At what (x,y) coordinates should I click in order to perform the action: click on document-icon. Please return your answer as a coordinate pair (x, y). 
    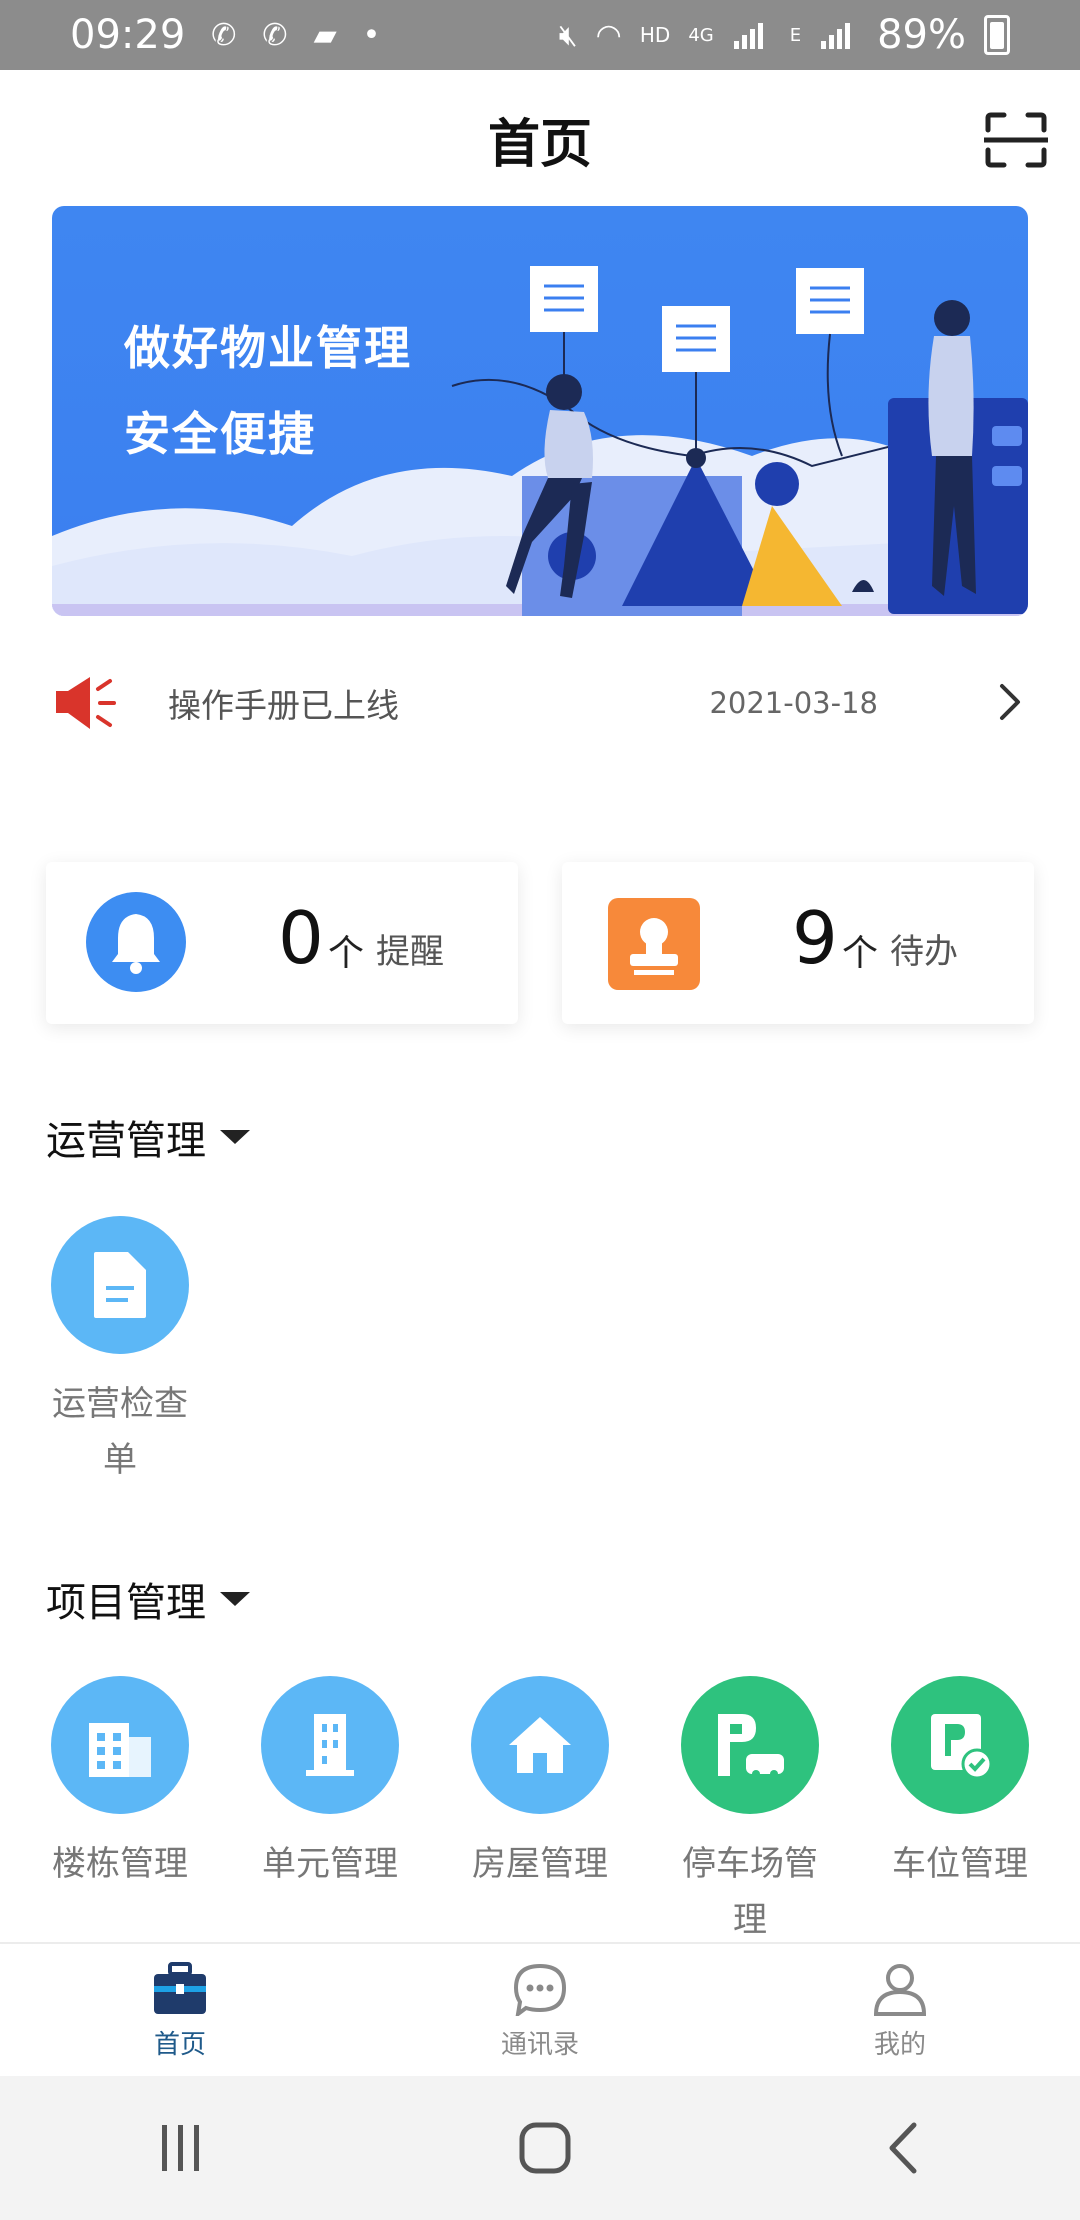
    Looking at the image, I should click on (120, 1285).